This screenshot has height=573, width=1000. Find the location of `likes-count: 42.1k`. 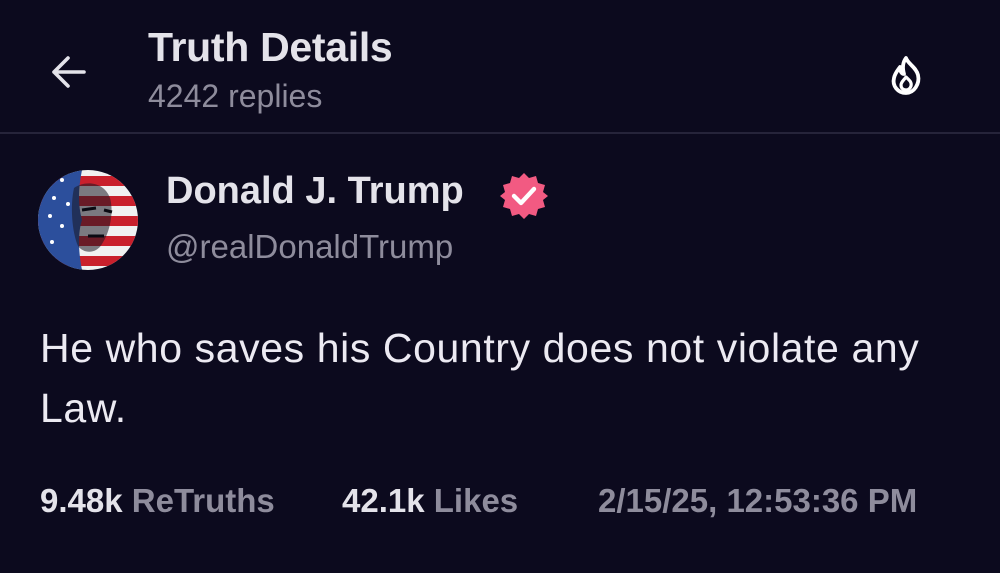

likes-count: 42.1k is located at coordinates (383, 500).